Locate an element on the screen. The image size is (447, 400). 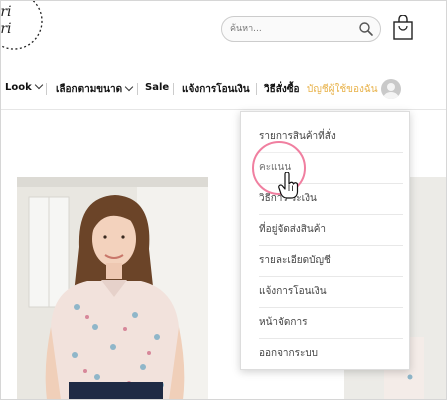
menu-item-dashboard: หน้าจัดการ is located at coordinates (331, 323).